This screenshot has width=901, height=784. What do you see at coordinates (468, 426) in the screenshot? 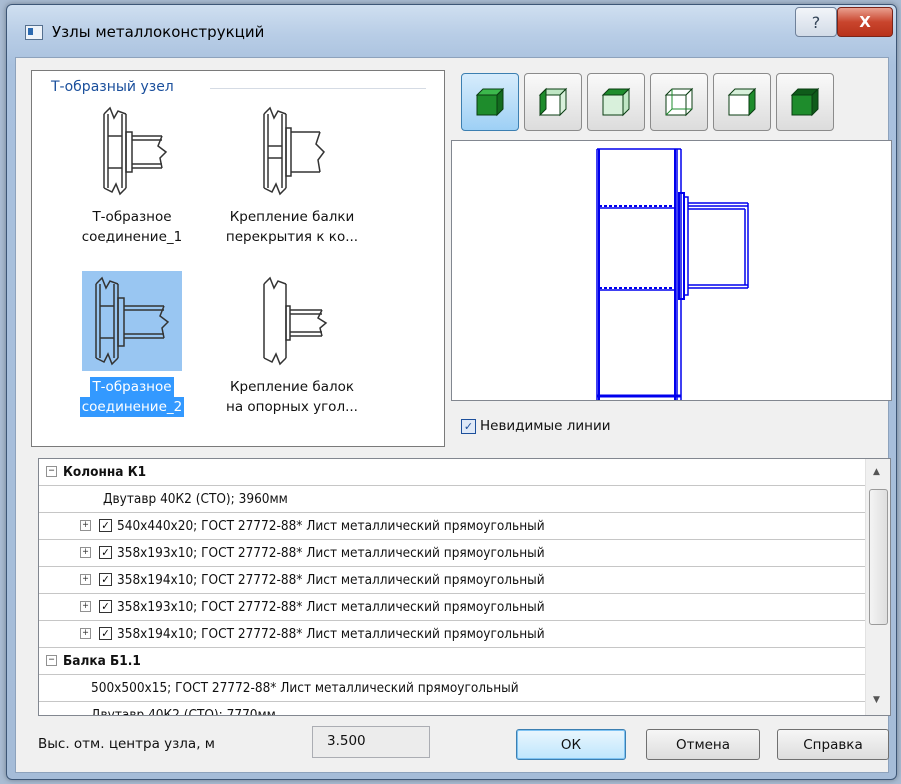
I see `hidden-lines-checkbox: ✓` at bounding box center [468, 426].